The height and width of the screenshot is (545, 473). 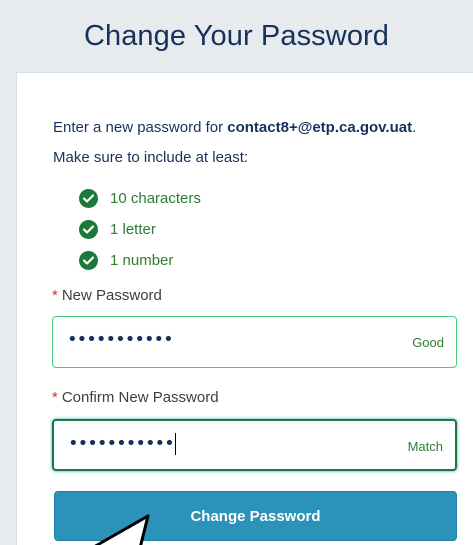 I want to click on new-password-label: * New Password, so click(x=107, y=295).